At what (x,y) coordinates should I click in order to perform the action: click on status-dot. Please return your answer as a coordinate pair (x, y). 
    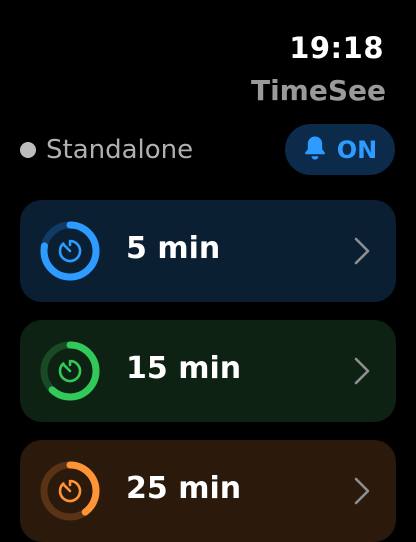
    Looking at the image, I should click on (28, 150).